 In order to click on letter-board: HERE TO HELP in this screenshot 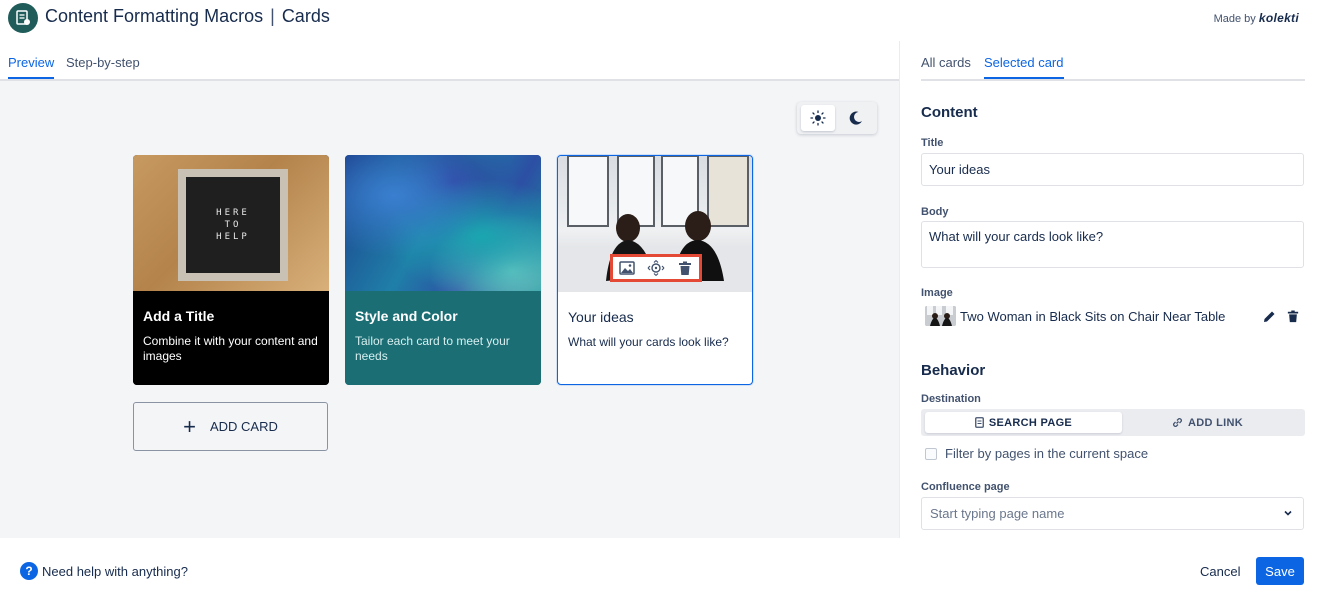, I will do `click(233, 225)`.